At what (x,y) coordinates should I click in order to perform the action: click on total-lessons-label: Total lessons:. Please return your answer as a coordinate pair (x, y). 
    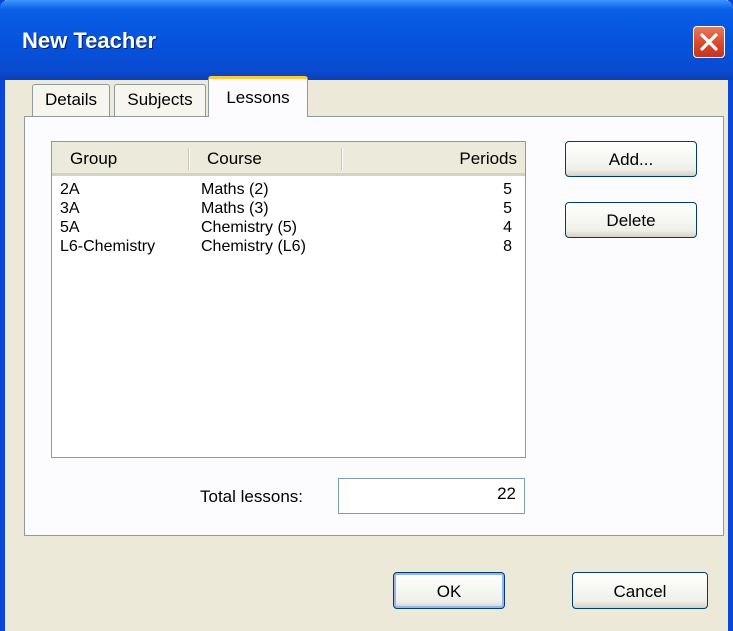
    Looking at the image, I should click on (251, 496).